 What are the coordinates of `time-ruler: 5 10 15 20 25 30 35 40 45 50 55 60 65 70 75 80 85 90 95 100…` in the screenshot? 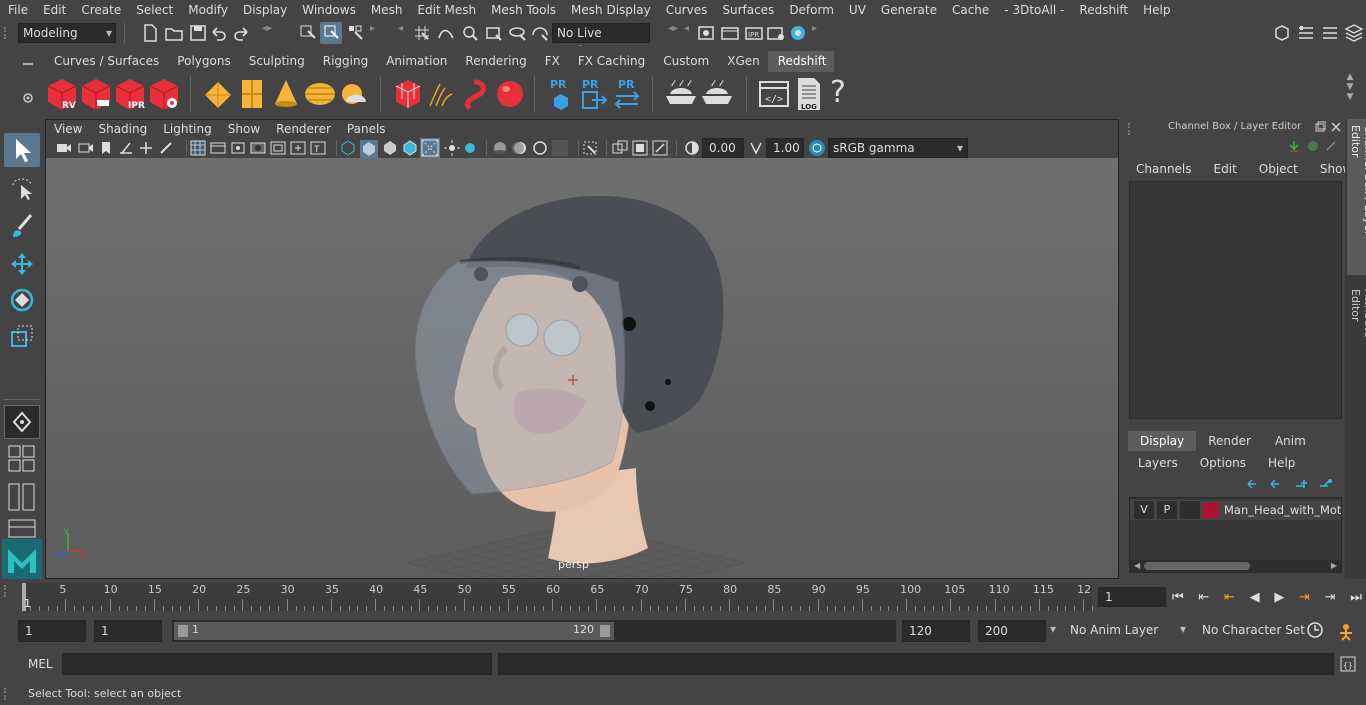 It's located at (557, 597).